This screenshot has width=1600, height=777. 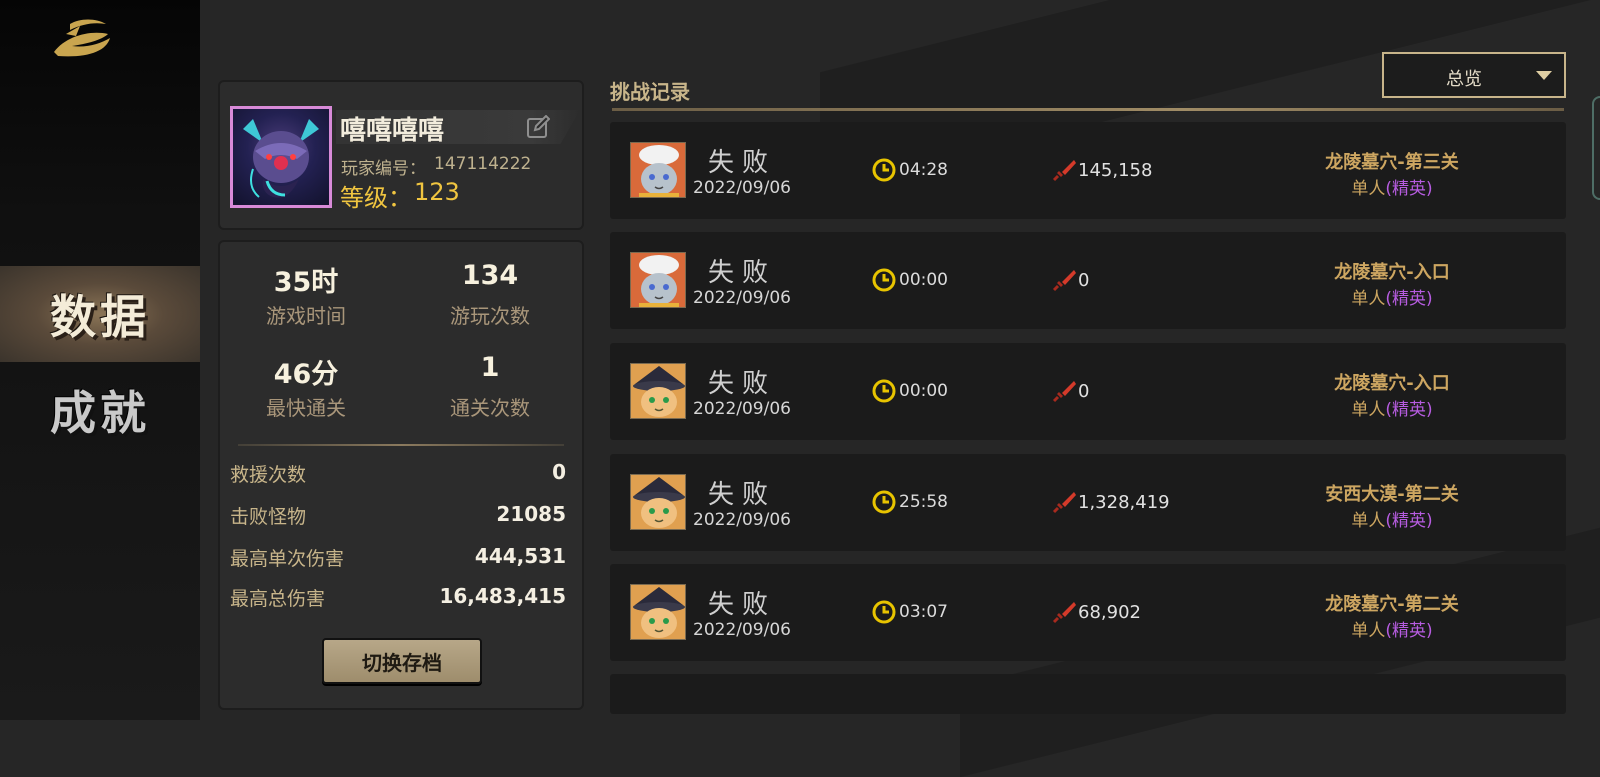 I want to click on play-count-value: 134, so click(x=490, y=275).